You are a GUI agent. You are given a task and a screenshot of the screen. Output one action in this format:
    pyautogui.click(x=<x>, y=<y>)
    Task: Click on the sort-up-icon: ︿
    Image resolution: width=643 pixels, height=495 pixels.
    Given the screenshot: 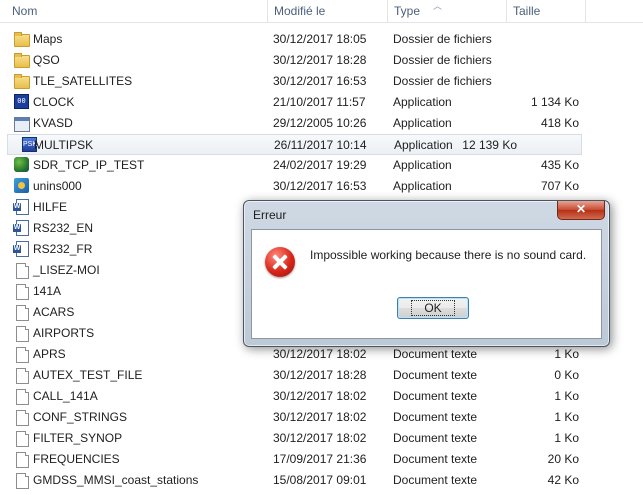 What is the action you would take?
    pyautogui.click(x=438, y=6)
    